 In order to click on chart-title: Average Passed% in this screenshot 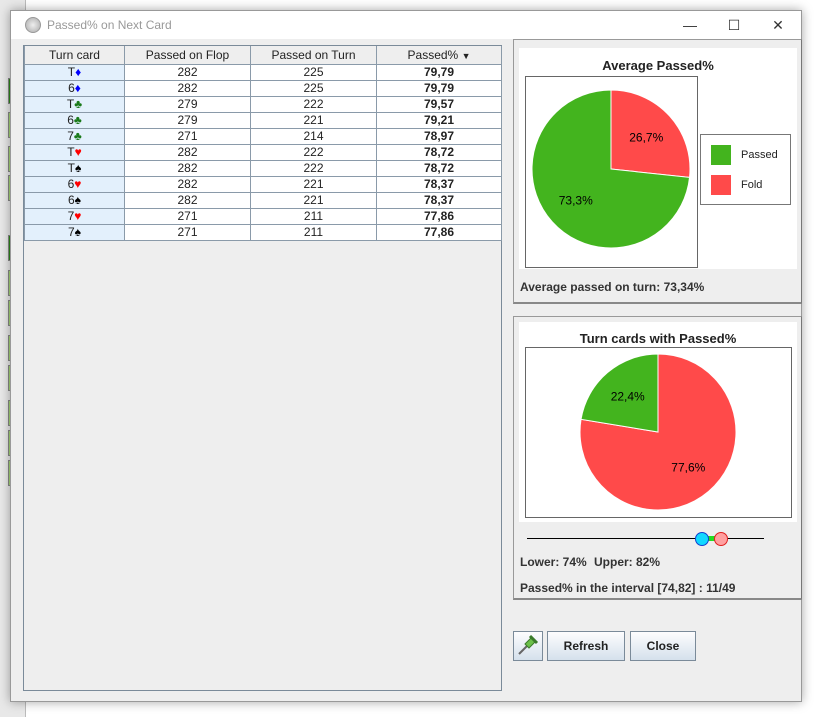, I will do `click(658, 65)`.